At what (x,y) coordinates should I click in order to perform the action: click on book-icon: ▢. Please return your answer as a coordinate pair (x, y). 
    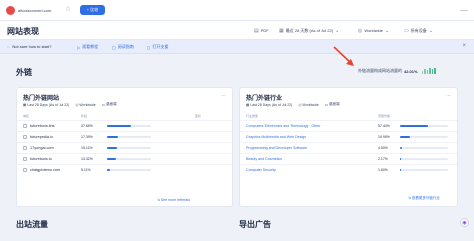
    Looking at the image, I should click on (114, 47).